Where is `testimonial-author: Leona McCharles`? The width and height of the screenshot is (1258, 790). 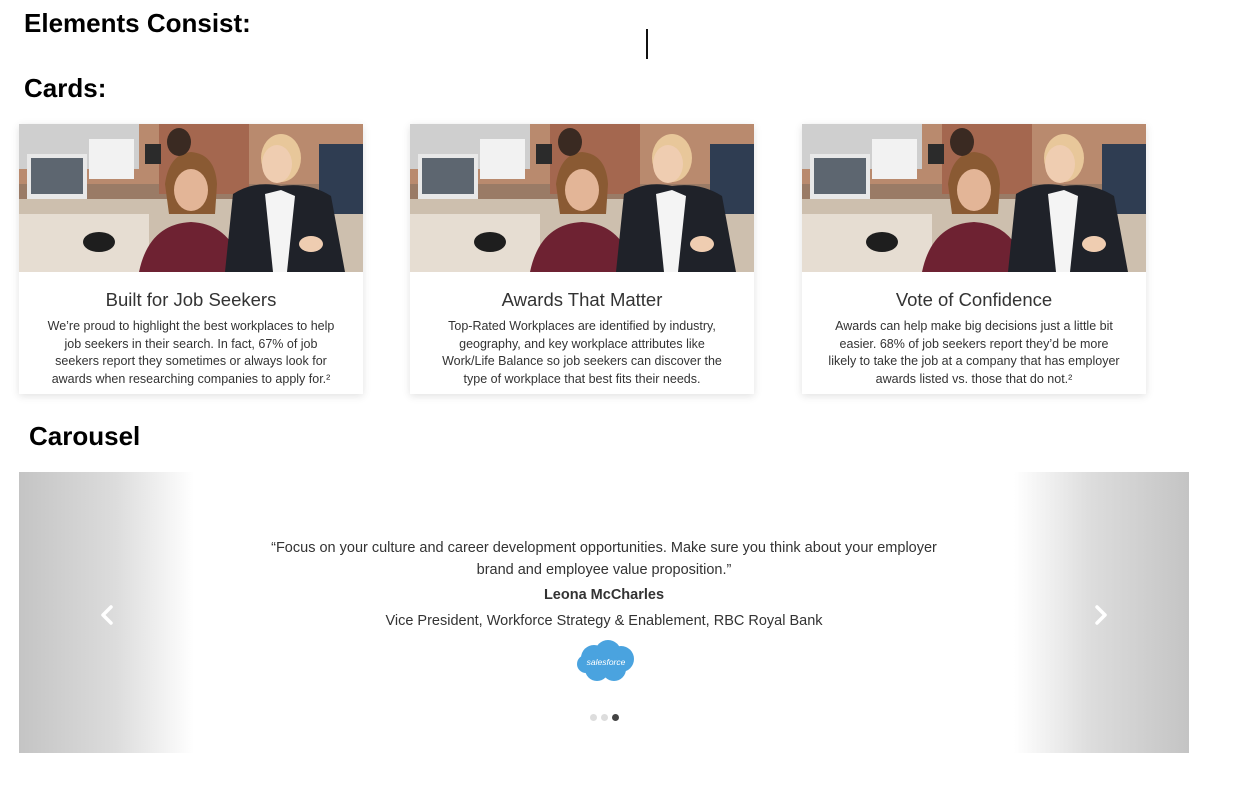
testimonial-author: Leona McCharles is located at coordinates (604, 595).